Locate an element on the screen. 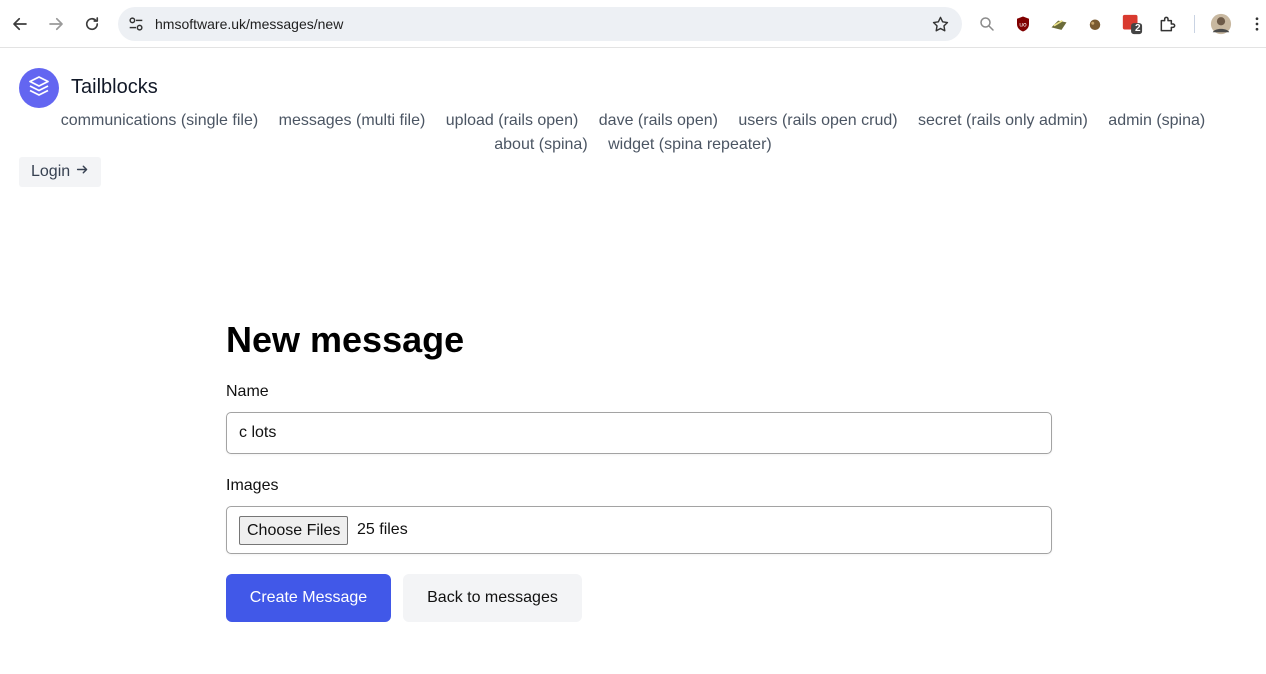 This screenshot has height=674, width=1266. browser-toolbar: hmsoftware.uk/messages/new uo 2 is located at coordinates (633, 24).